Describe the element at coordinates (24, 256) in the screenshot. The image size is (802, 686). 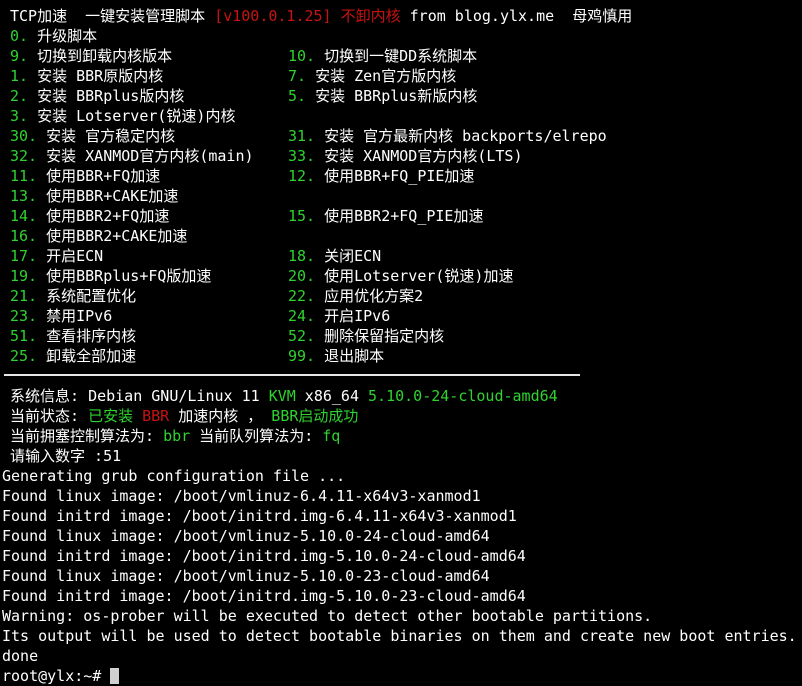
I see `menu-option-number: 17.` at that location.